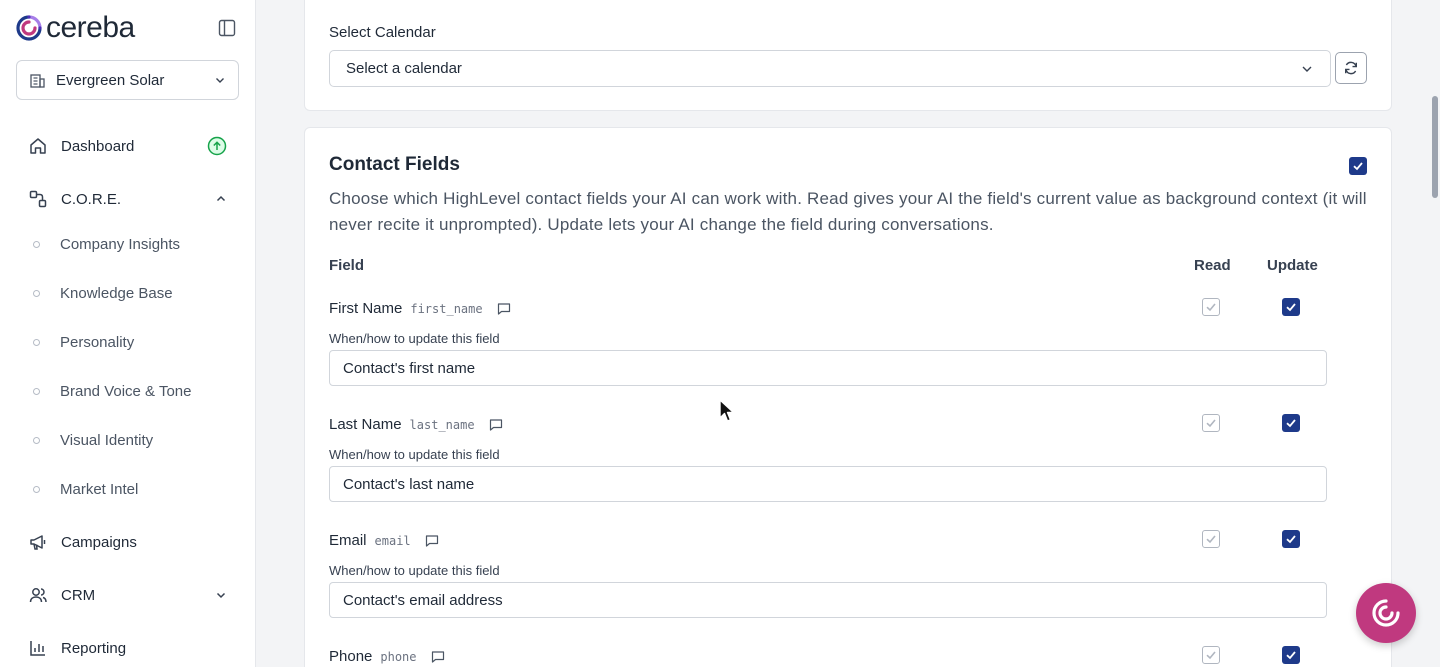  I want to click on sidebar-toggle-button, so click(227, 28).